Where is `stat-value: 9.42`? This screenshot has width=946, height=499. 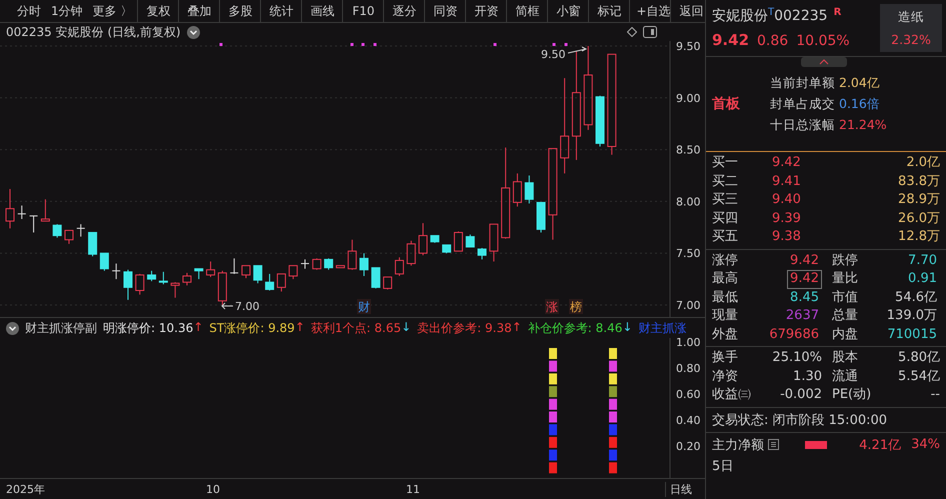
stat-value: 9.42 is located at coordinates (804, 279).